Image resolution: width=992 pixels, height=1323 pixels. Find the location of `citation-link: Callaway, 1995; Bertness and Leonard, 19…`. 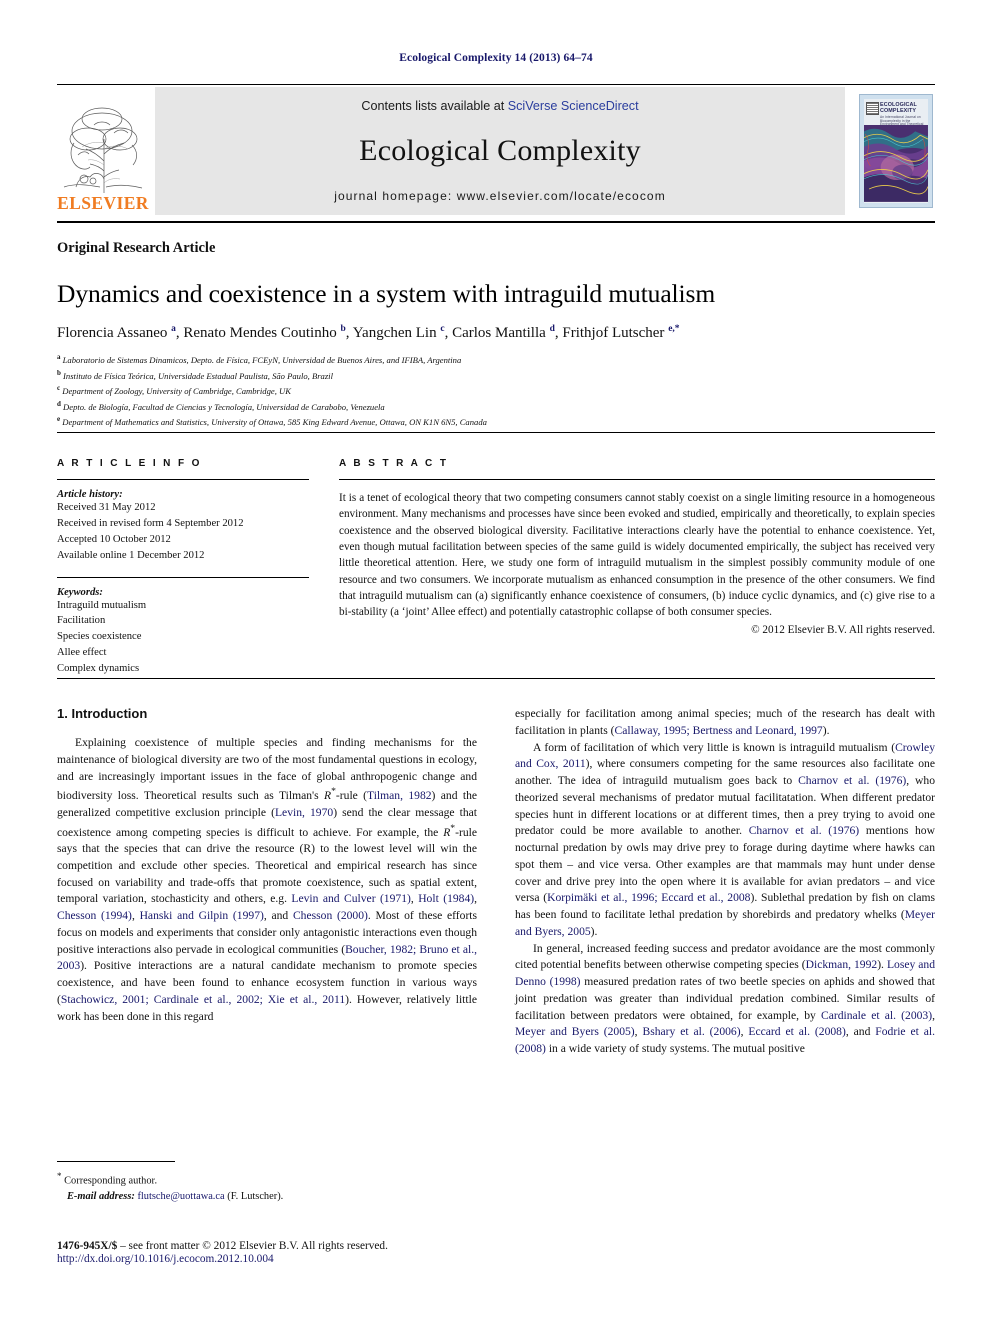

citation-link: Callaway, 1995; Bertness and Leonard, 19… is located at coordinates (719, 730).